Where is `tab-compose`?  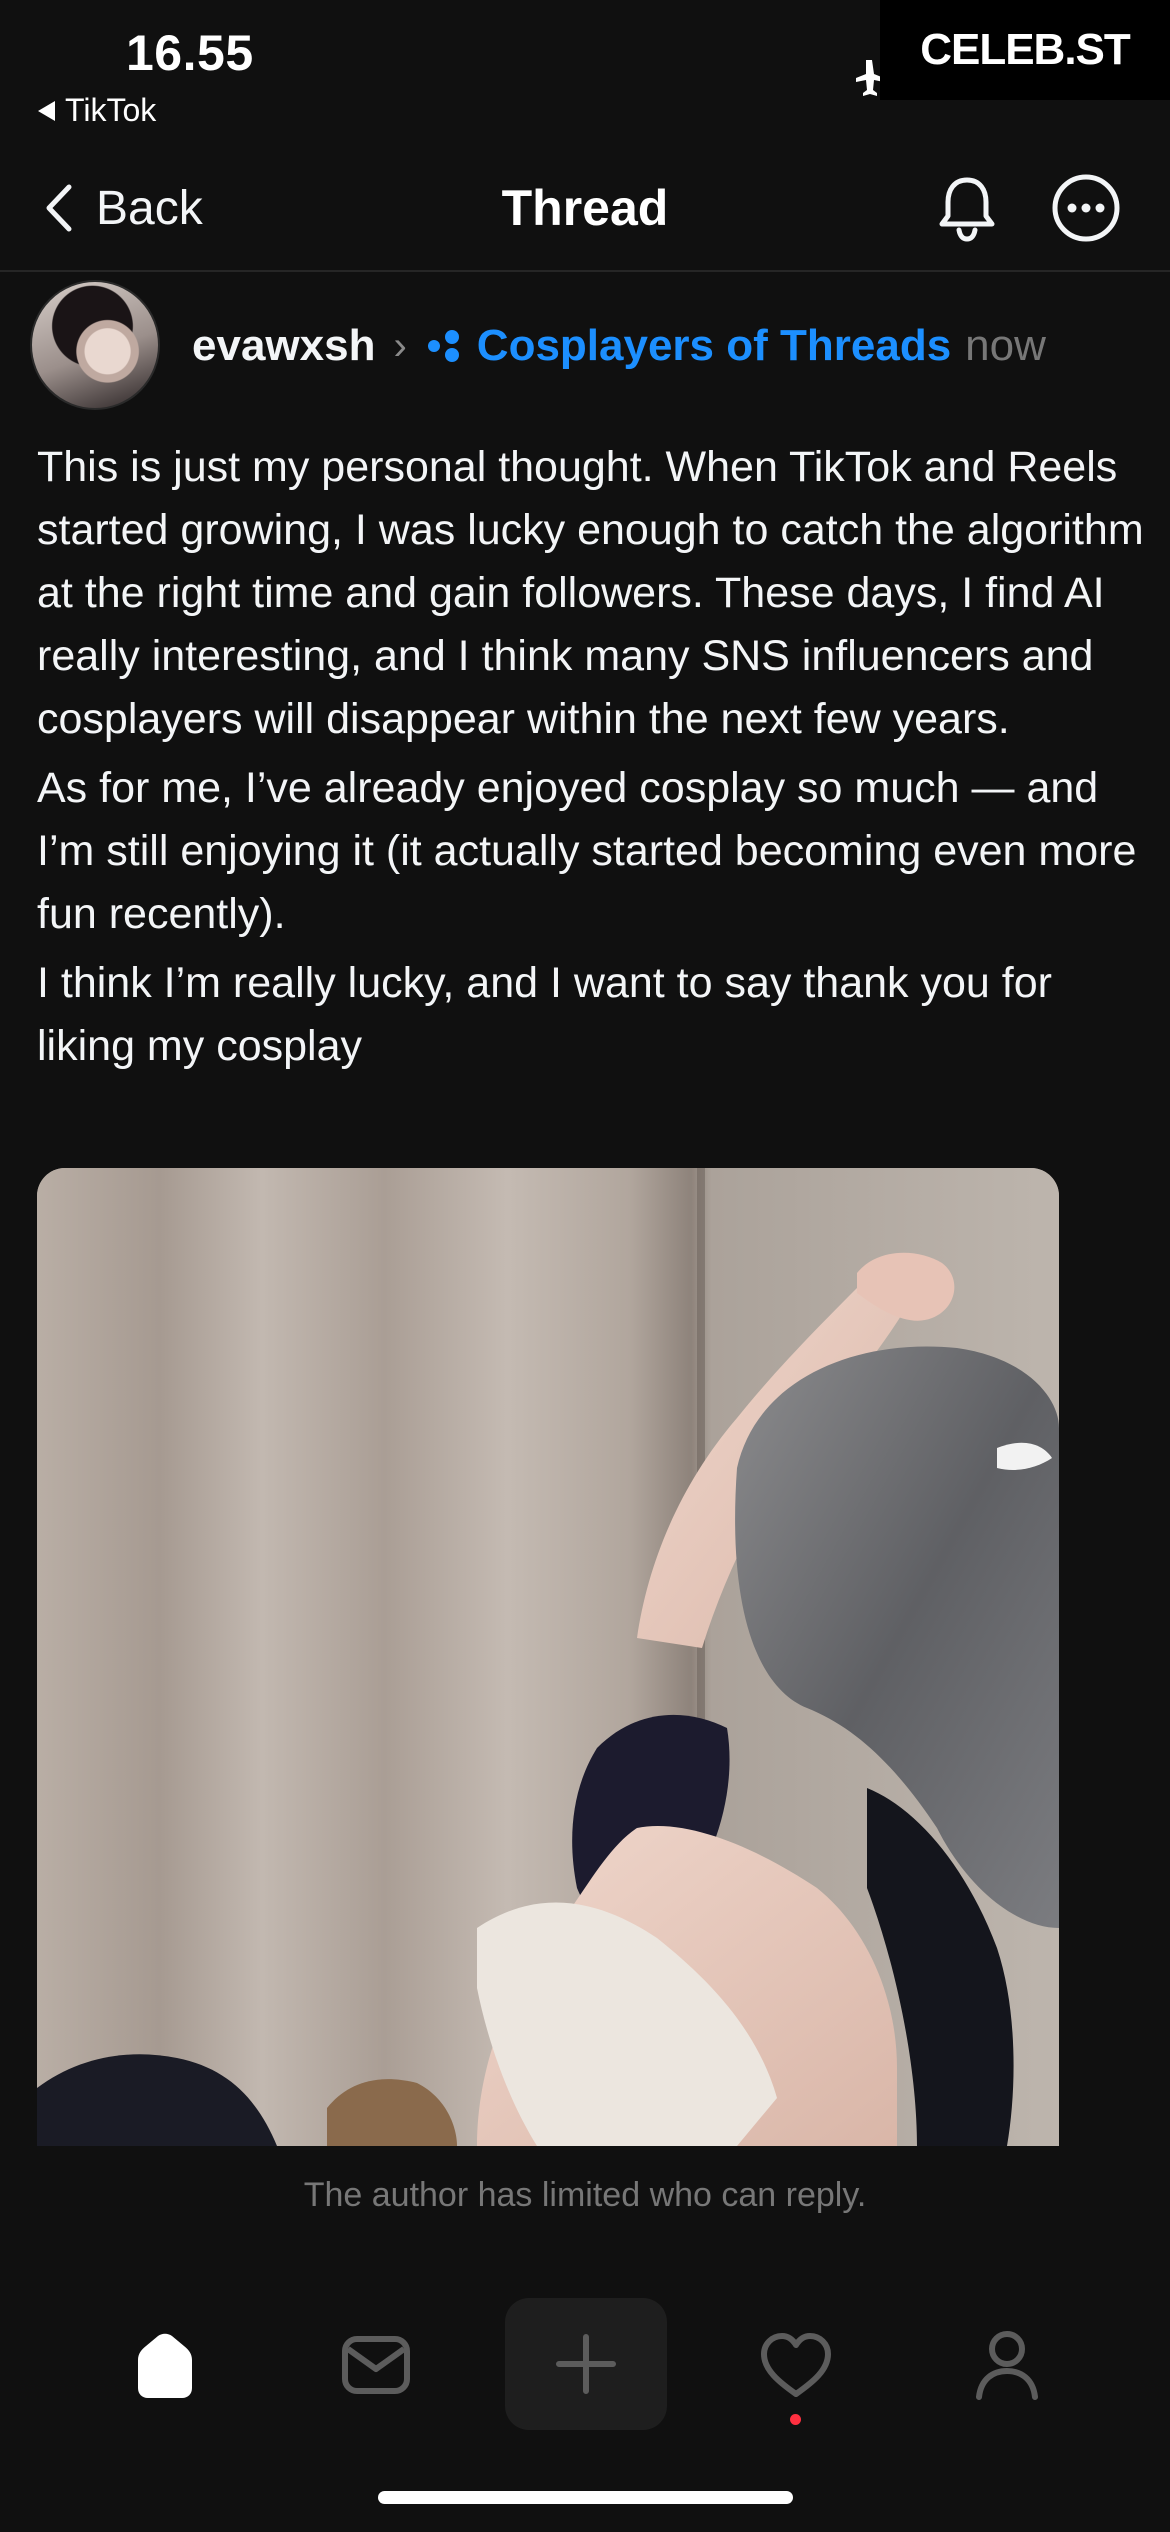
tab-compose is located at coordinates (586, 2364).